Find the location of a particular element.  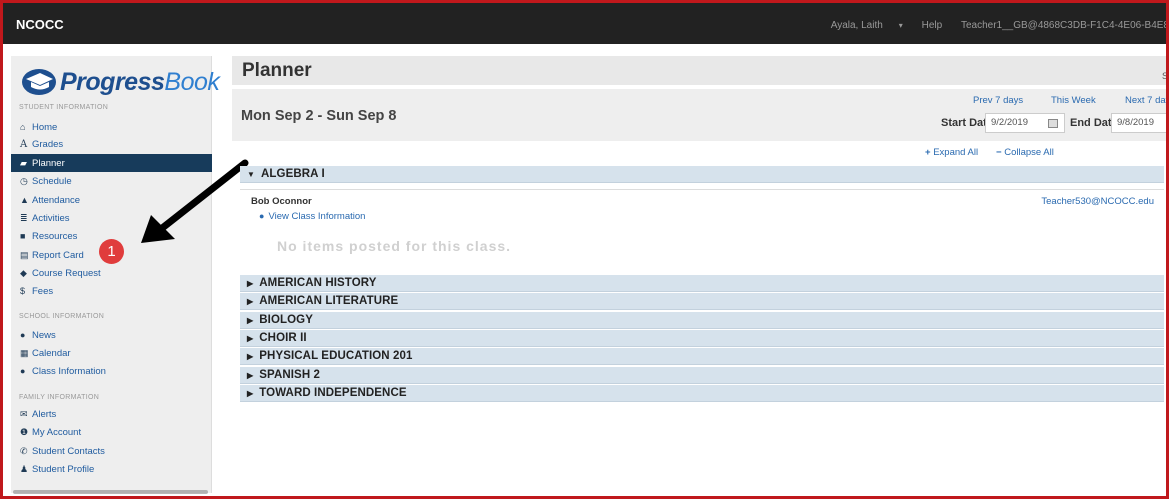

account-id: Teacher1__GB@4868C3DB-F1C4-4E06-B4E8 is located at coordinates (1063, 25).